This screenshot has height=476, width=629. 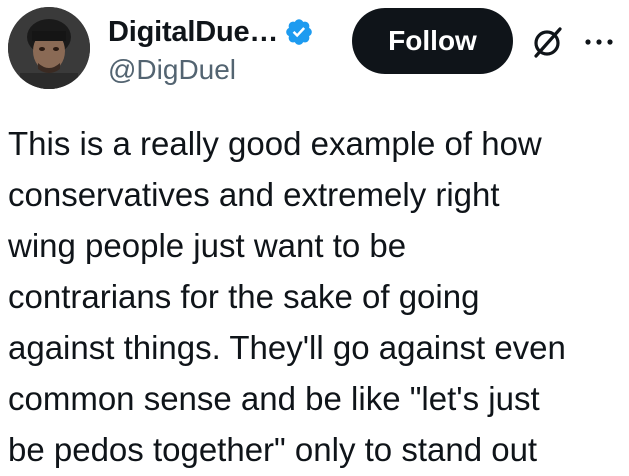 What do you see at coordinates (600, 42) in the screenshot?
I see `more-options-icon` at bounding box center [600, 42].